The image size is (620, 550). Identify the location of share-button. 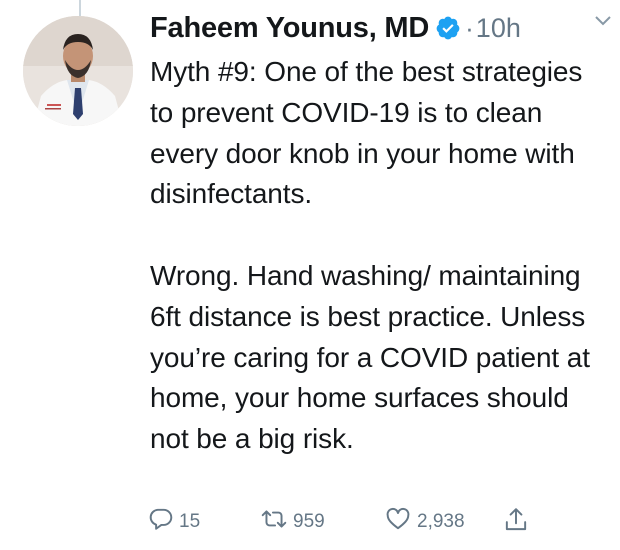
(516, 523).